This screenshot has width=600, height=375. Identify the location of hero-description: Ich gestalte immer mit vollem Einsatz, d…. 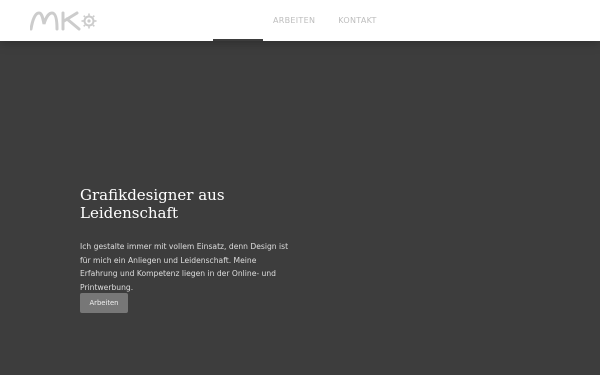
(184, 267).